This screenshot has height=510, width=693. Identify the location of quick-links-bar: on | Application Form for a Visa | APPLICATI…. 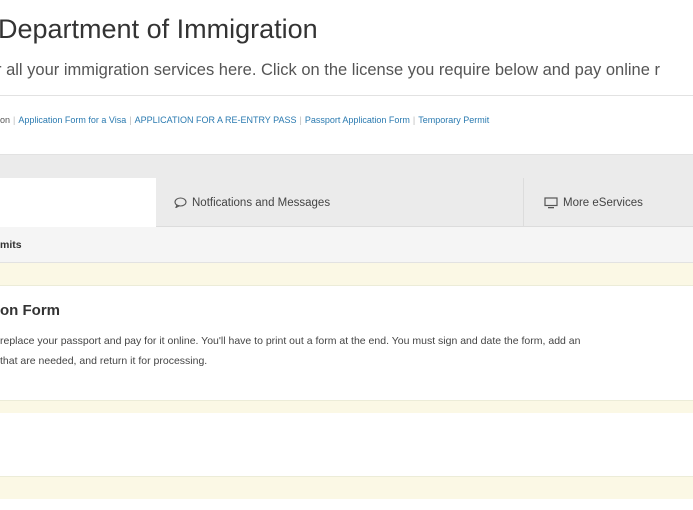
(346, 125).